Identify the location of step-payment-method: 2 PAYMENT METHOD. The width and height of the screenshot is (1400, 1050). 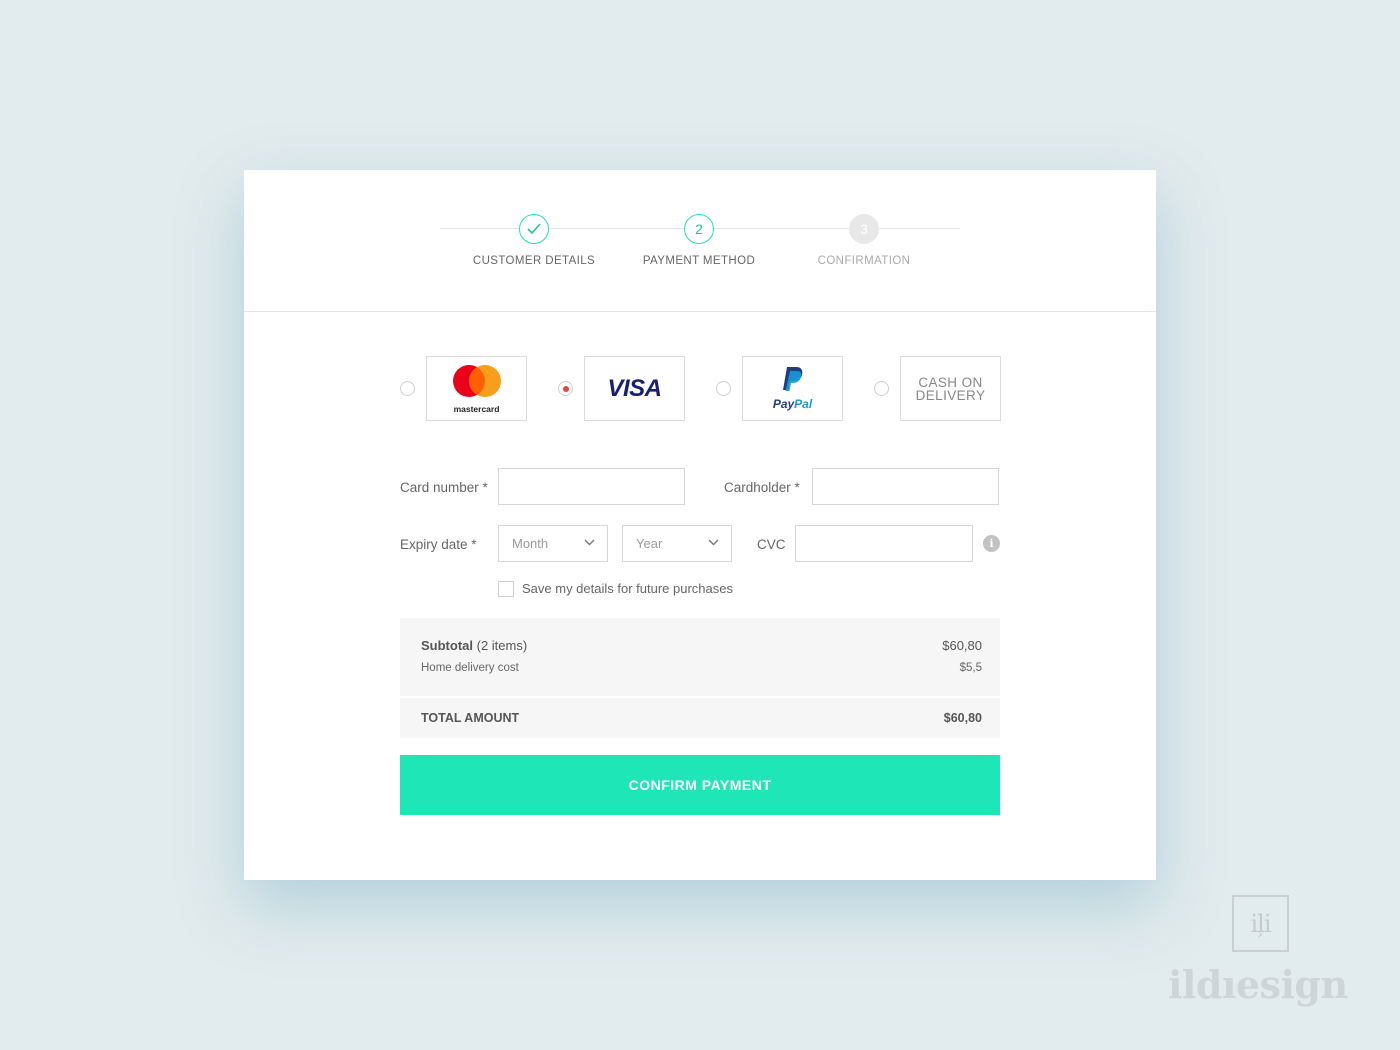
(699, 240).